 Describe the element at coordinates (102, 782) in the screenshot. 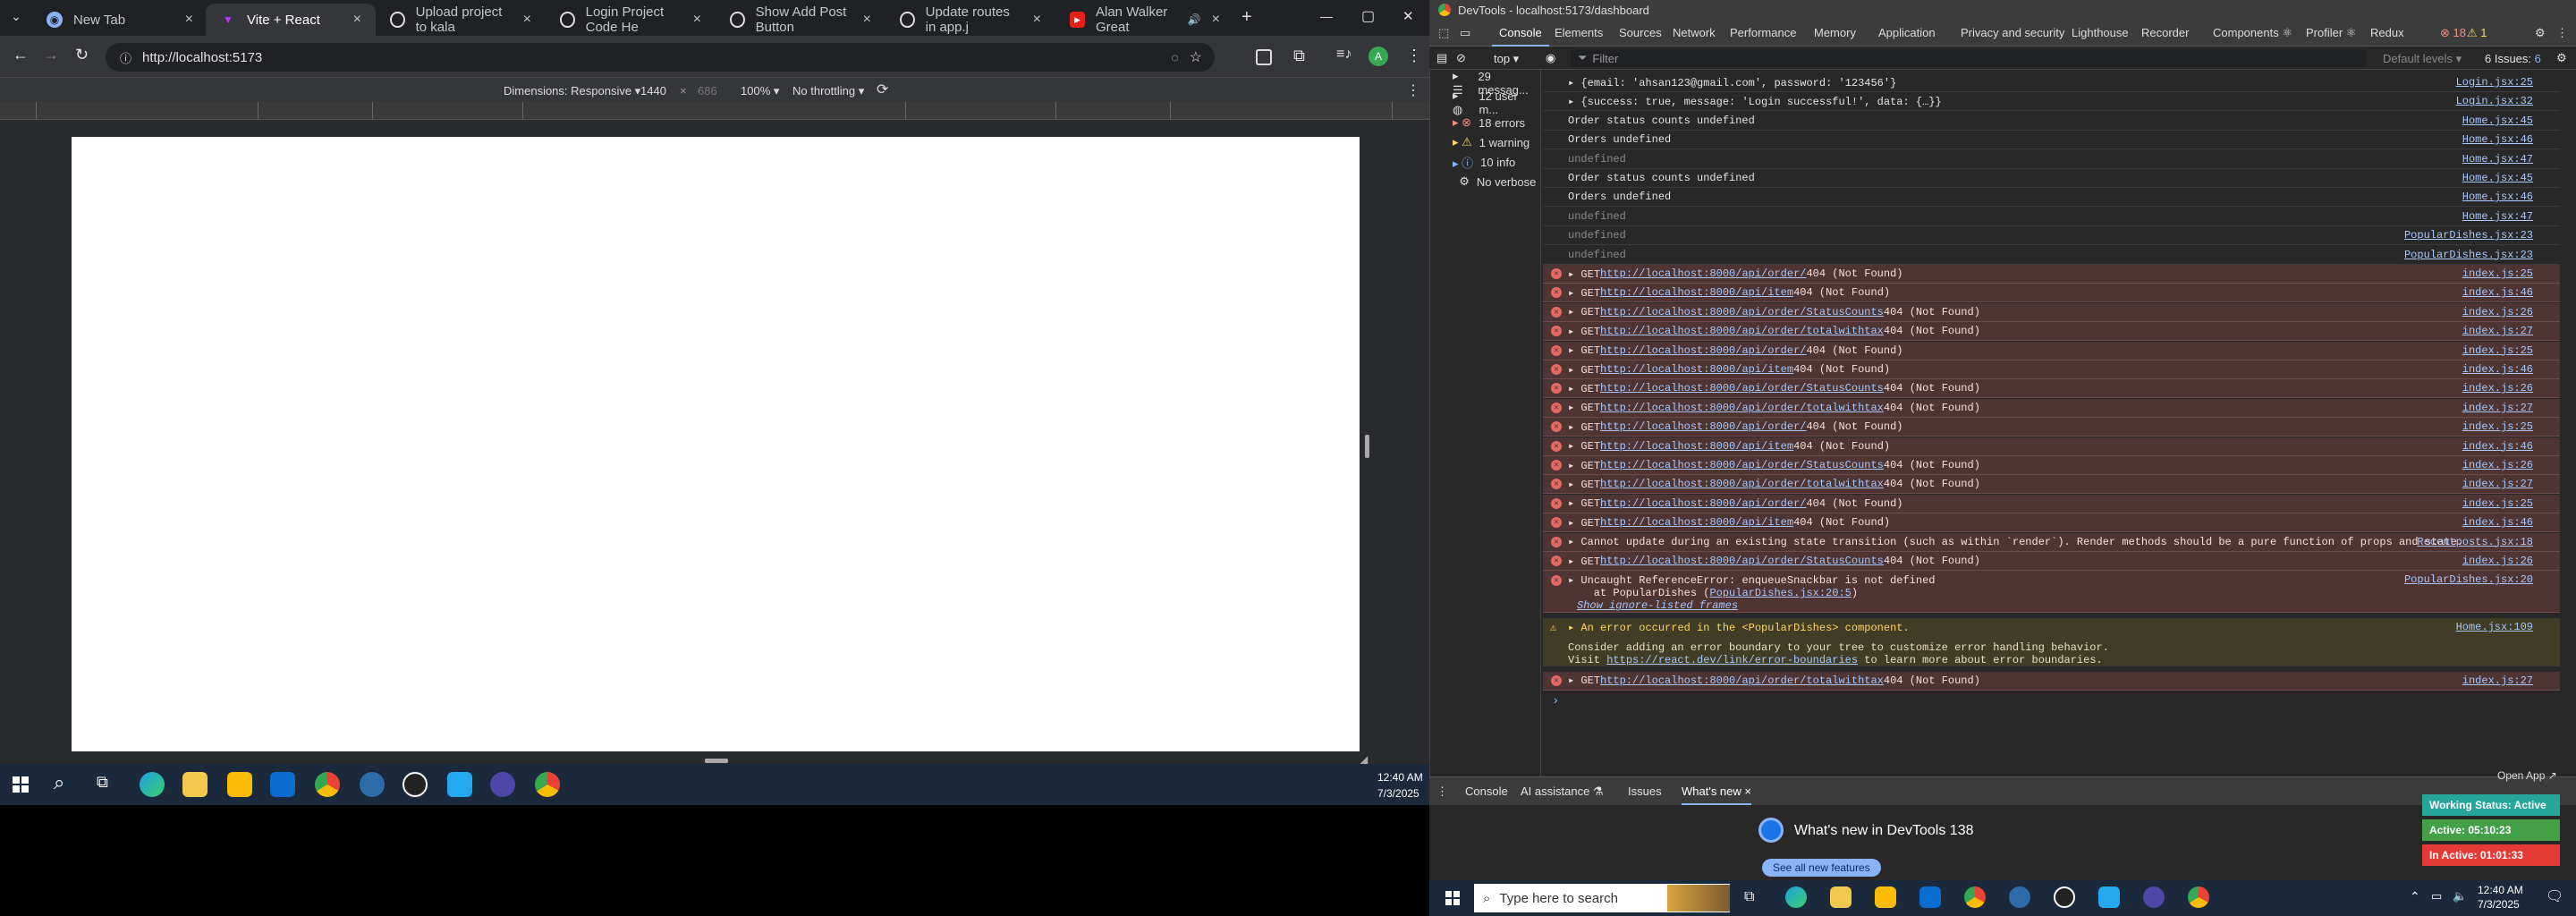

I see `task-view-icon: ⧉` at that location.